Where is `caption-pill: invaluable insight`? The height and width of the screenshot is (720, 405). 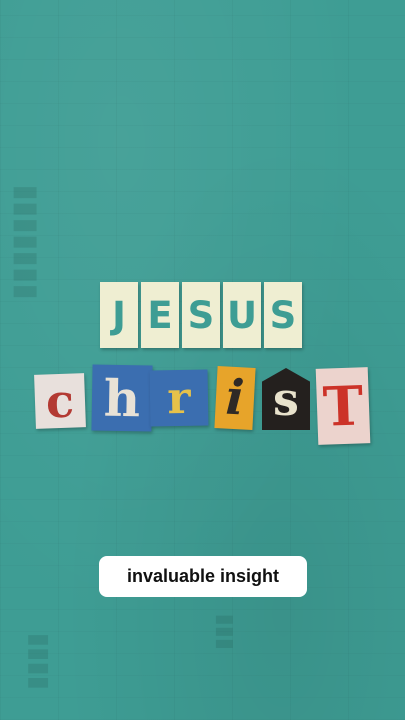 caption-pill: invaluable insight is located at coordinates (203, 576).